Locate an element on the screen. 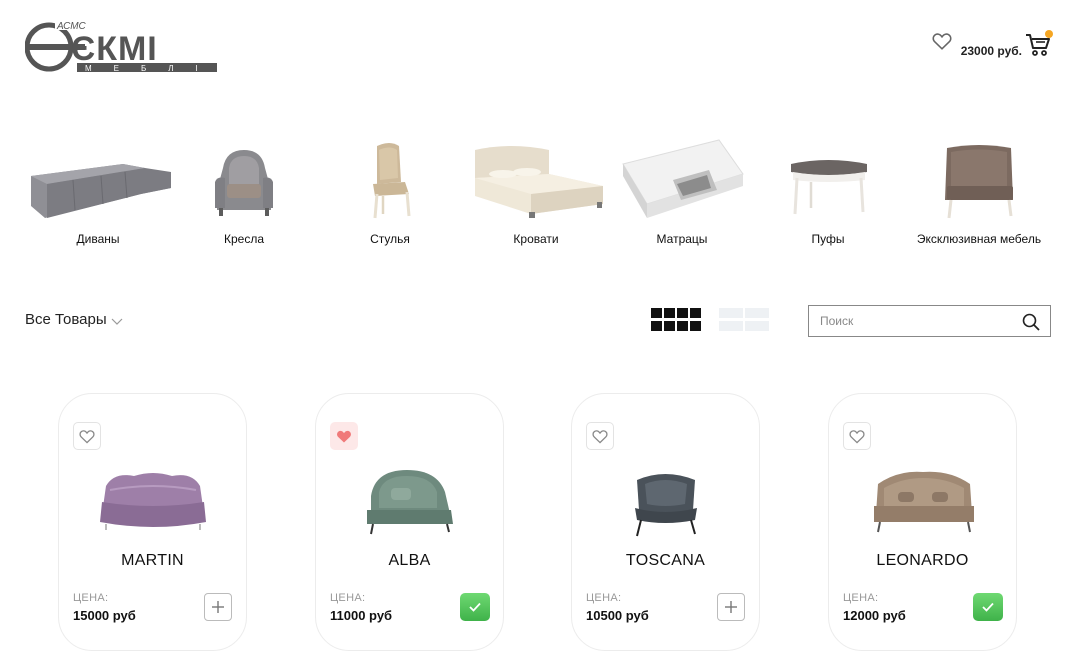 This screenshot has height=653, width=1077. filter-label: Все Товары is located at coordinates (66, 319).